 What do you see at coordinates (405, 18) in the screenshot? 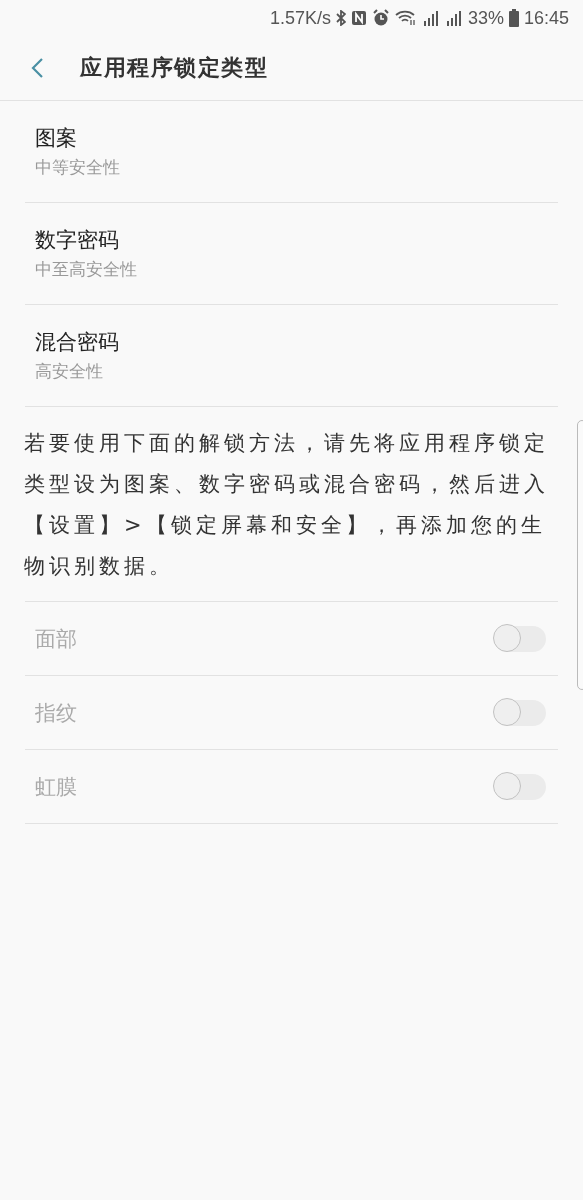
I see `wifi-icon` at bounding box center [405, 18].